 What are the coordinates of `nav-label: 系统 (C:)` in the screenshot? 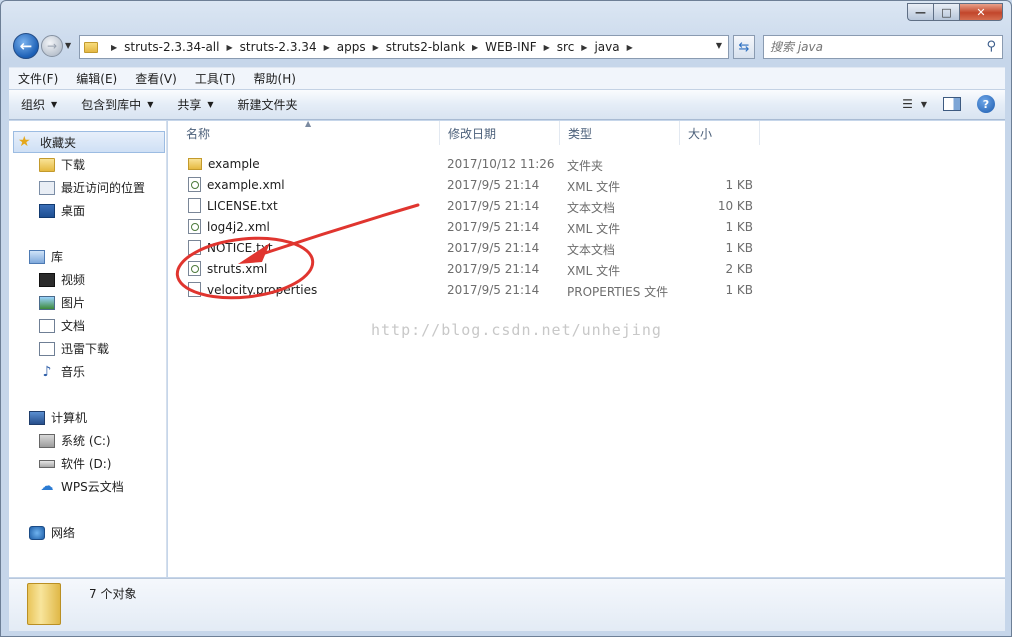 It's located at (86, 441).